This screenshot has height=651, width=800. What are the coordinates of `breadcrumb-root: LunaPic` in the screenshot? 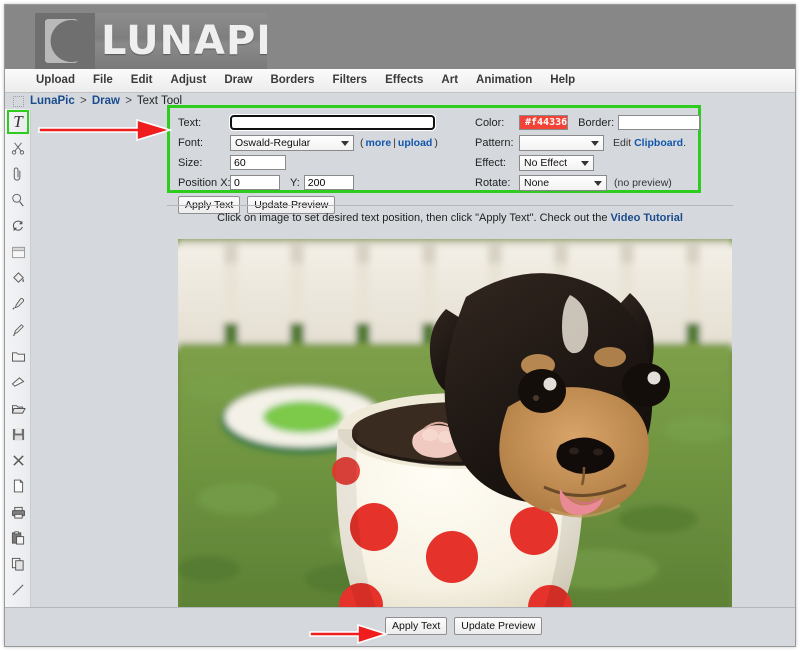 It's located at (52, 101).